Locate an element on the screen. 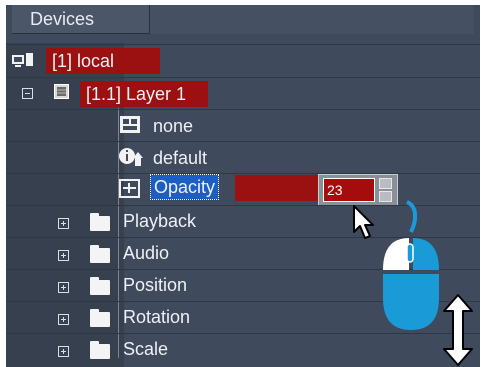 The image size is (486, 367). layer-label: [1.1] Layer 1 is located at coordinates (144, 94).